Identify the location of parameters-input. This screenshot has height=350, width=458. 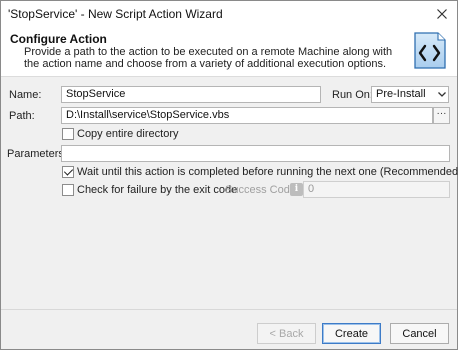
(255, 153).